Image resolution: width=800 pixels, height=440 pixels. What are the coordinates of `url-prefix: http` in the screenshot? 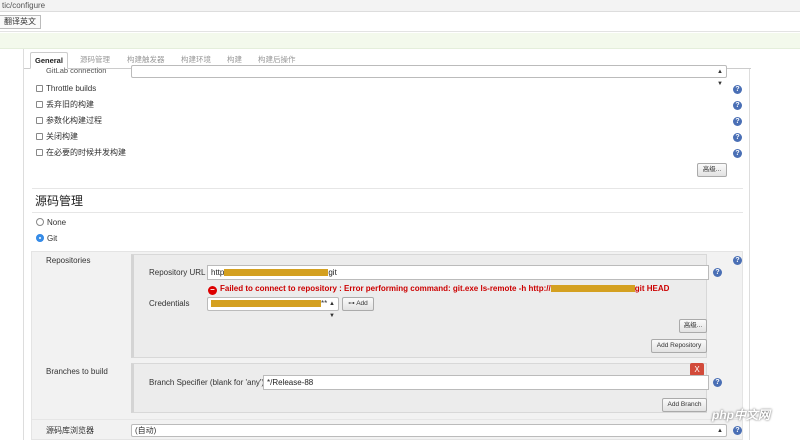 It's located at (218, 272).